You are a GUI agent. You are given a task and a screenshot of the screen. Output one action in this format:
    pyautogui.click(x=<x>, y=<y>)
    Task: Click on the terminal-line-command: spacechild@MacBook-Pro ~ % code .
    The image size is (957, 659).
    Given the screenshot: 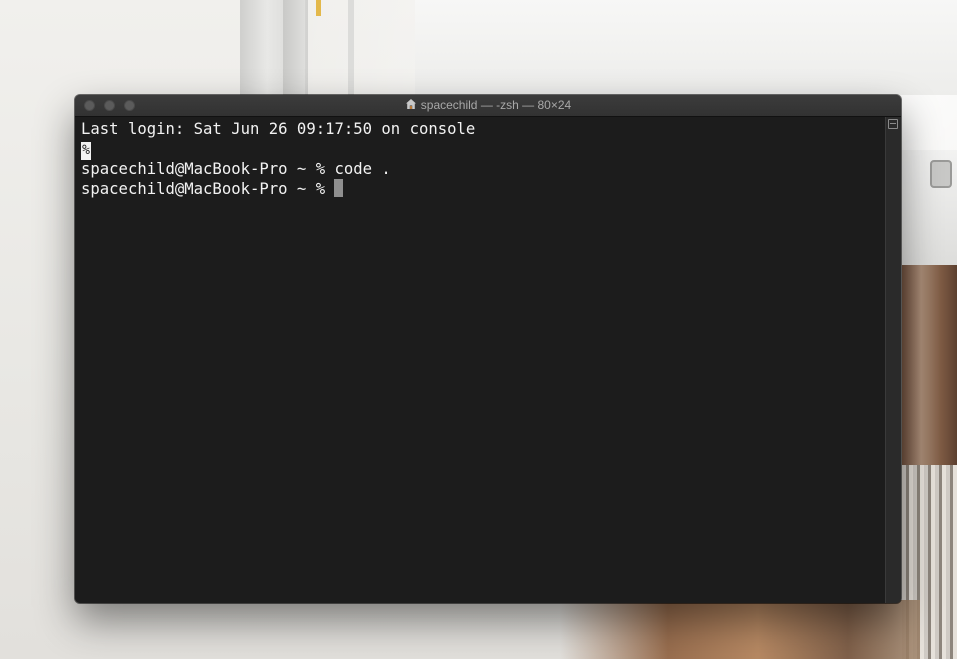 What is the action you would take?
    pyautogui.click(x=236, y=169)
    